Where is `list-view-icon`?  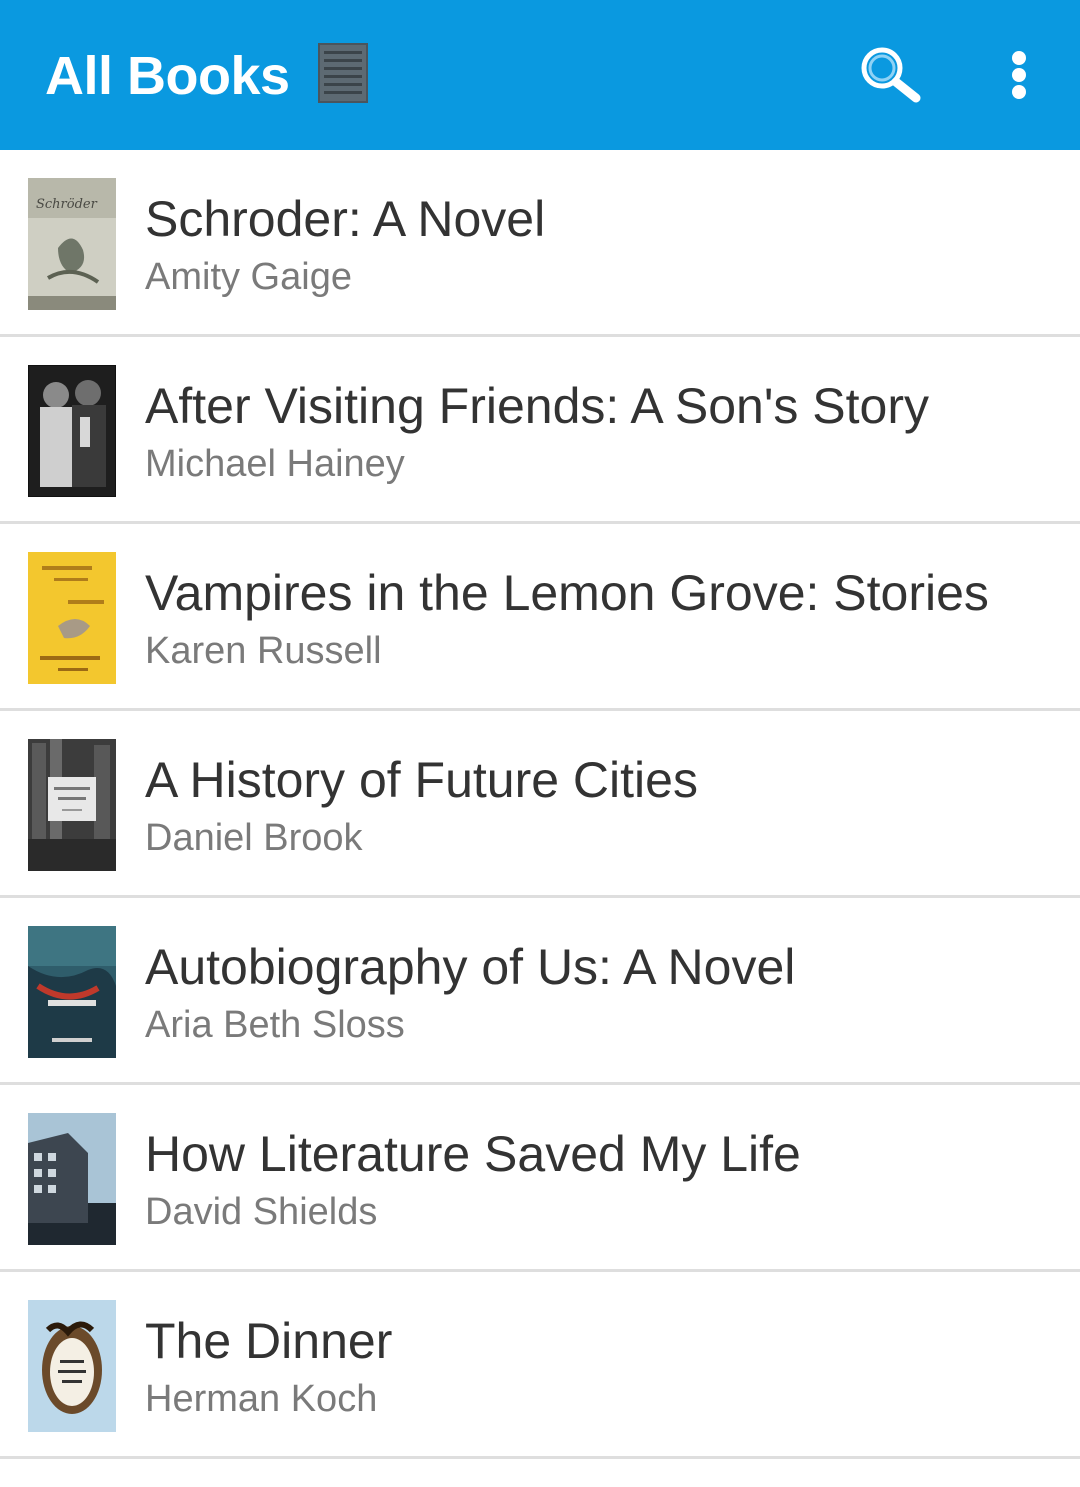
list-view-icon is located at coordinates (343, 73).